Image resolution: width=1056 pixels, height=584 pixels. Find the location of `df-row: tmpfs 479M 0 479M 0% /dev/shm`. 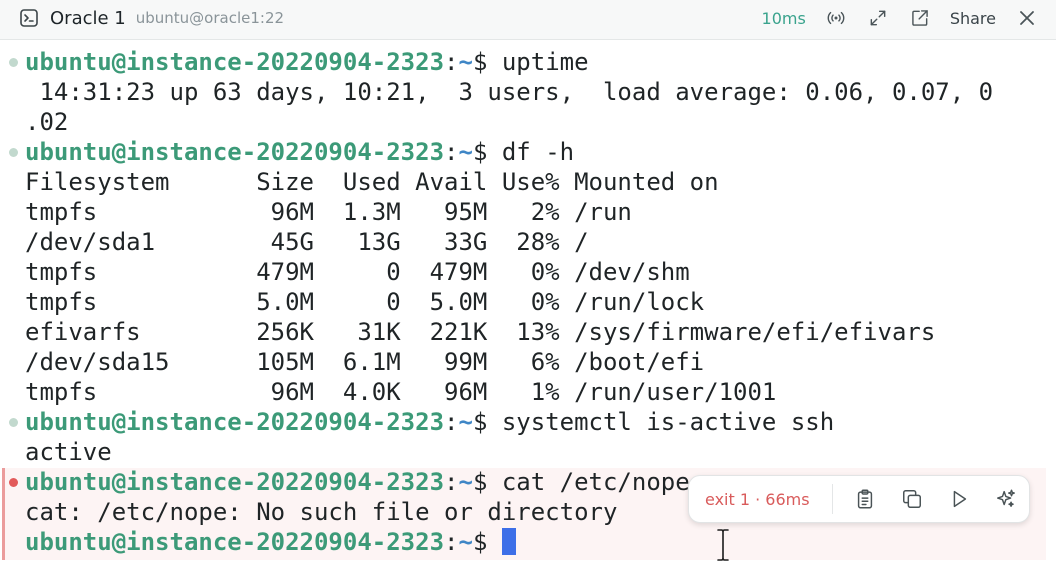

df-row: tmpfs 479M 0 479M 0% /dev/shm is located at coordinates (357, 272).